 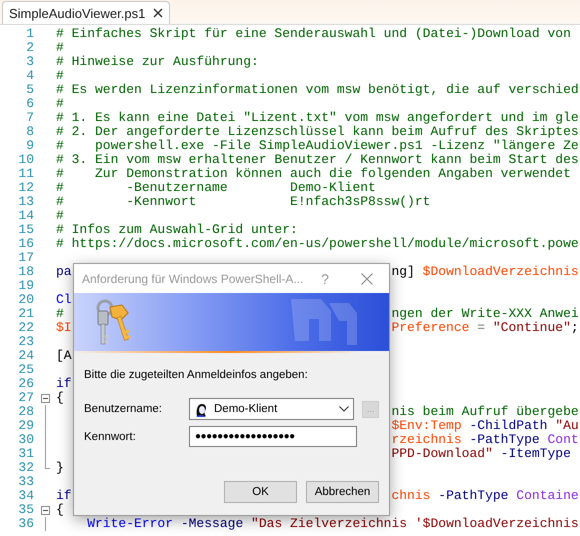 I want to click on code-fragment: pa, so click(x=64, y=272).